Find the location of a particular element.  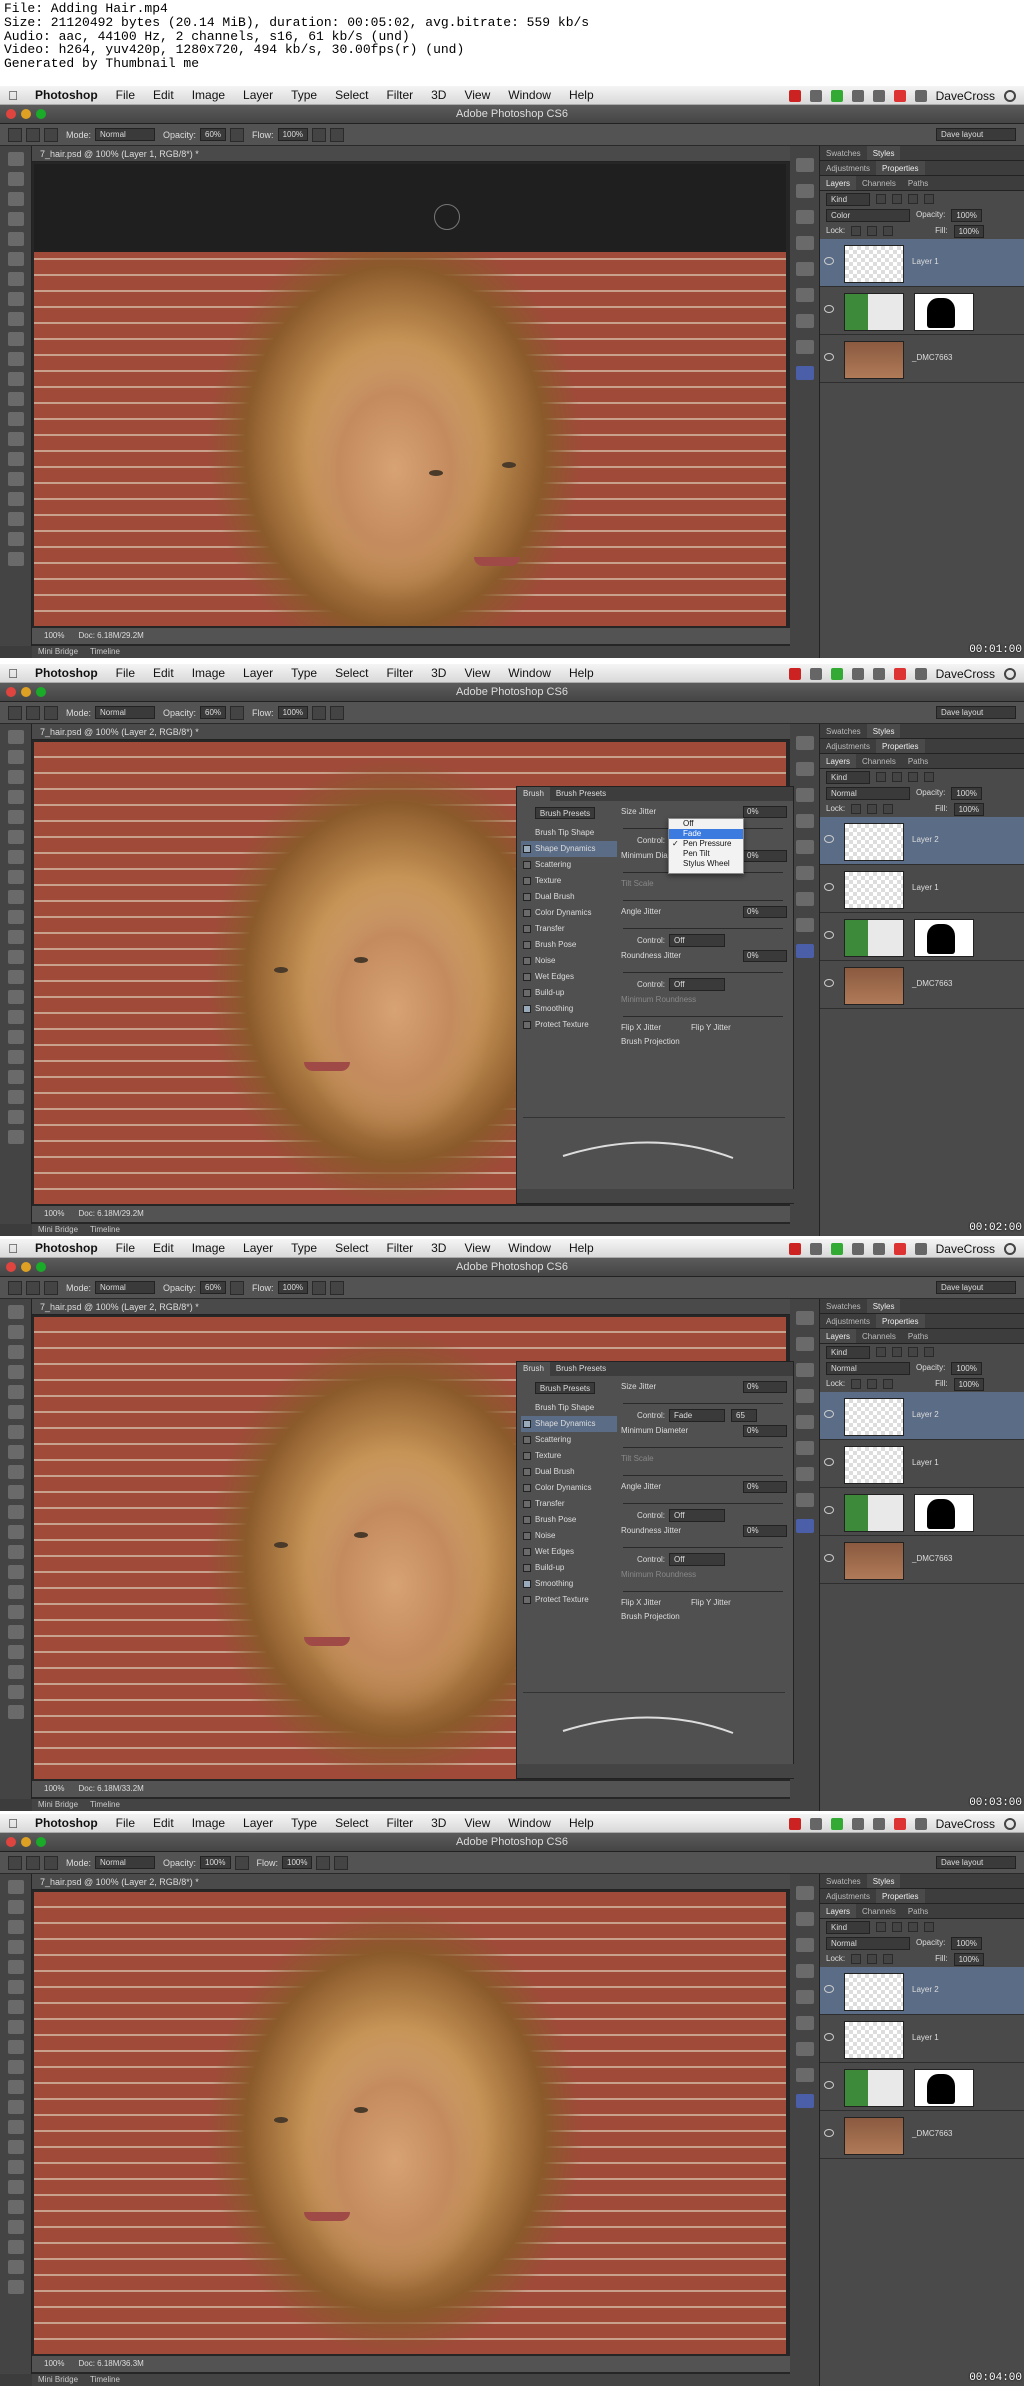

menu-help: Help is located at coordinates (581, 673).